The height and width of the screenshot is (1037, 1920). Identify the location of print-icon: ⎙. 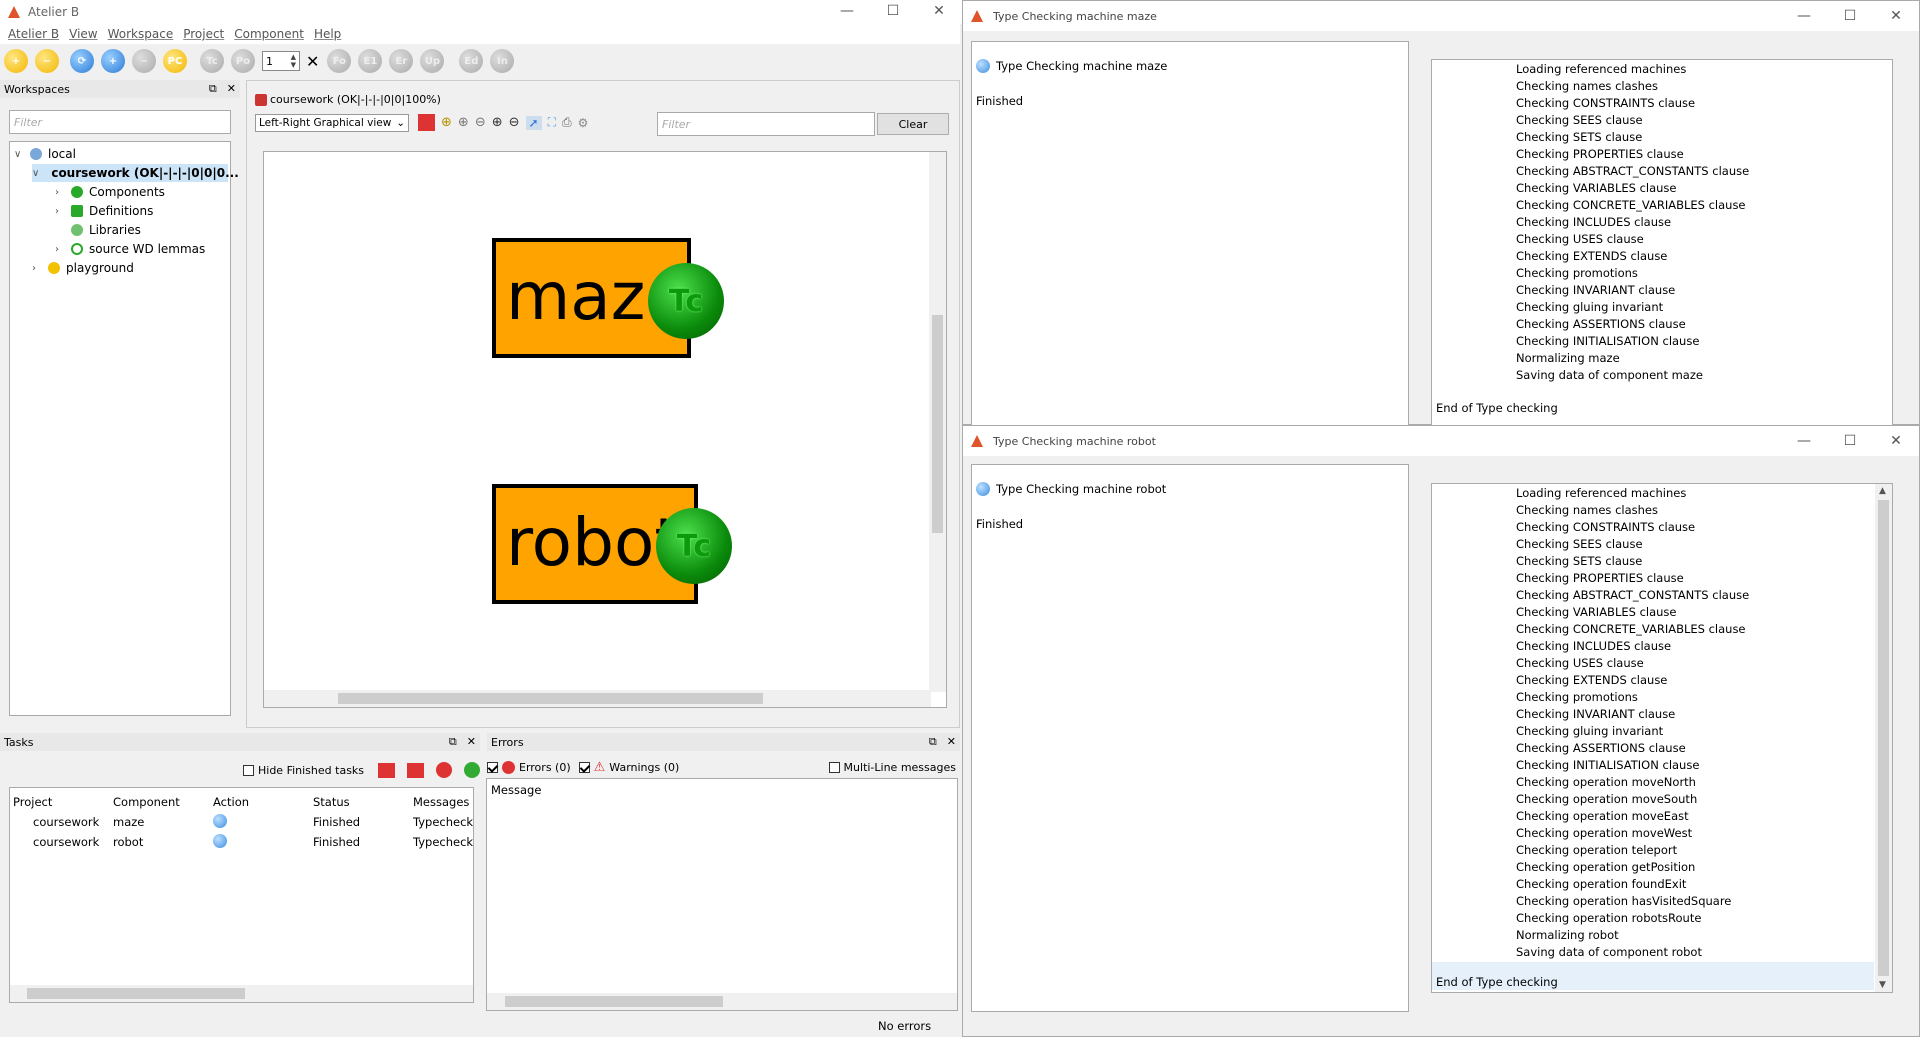
(567, 122).